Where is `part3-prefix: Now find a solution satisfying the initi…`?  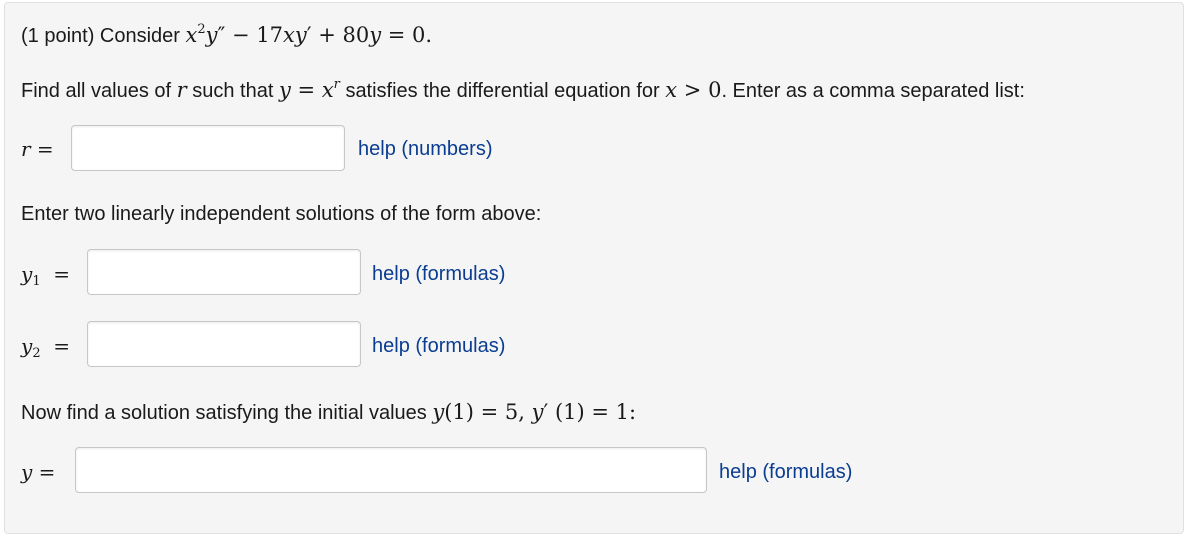 part3-prefix: Now find a solution satisfying the initi… is located at coordinates (224, 413).